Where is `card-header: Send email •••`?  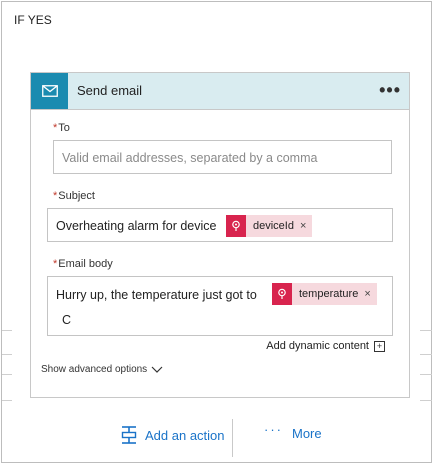 card-header: Send email ••• is located at coordinates (220, 91).